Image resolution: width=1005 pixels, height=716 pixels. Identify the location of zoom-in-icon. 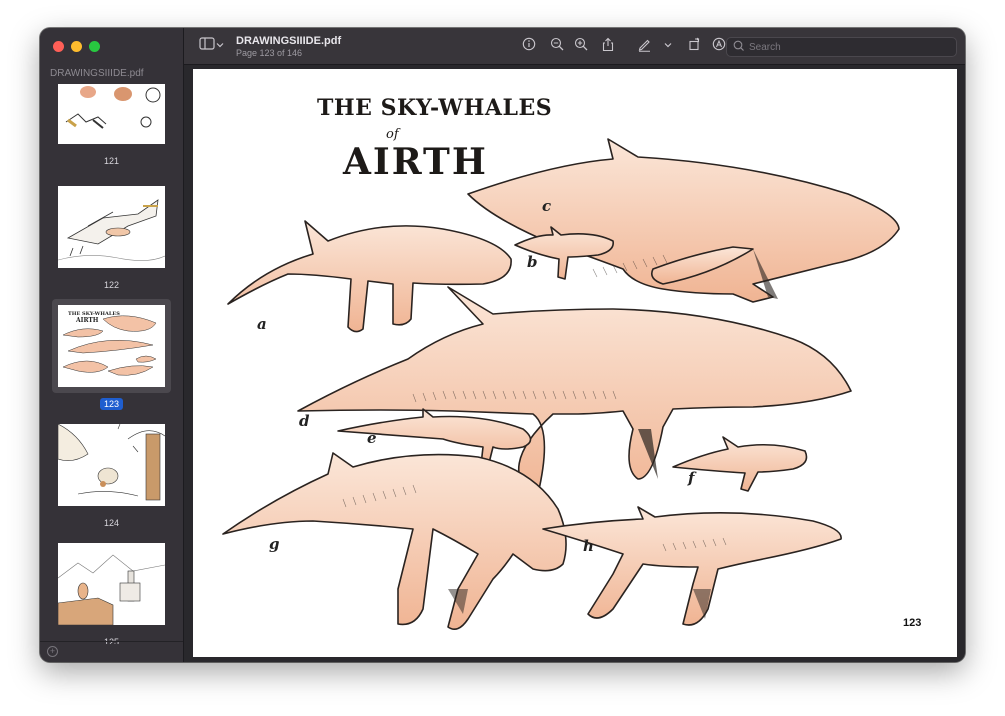
(581, 46).